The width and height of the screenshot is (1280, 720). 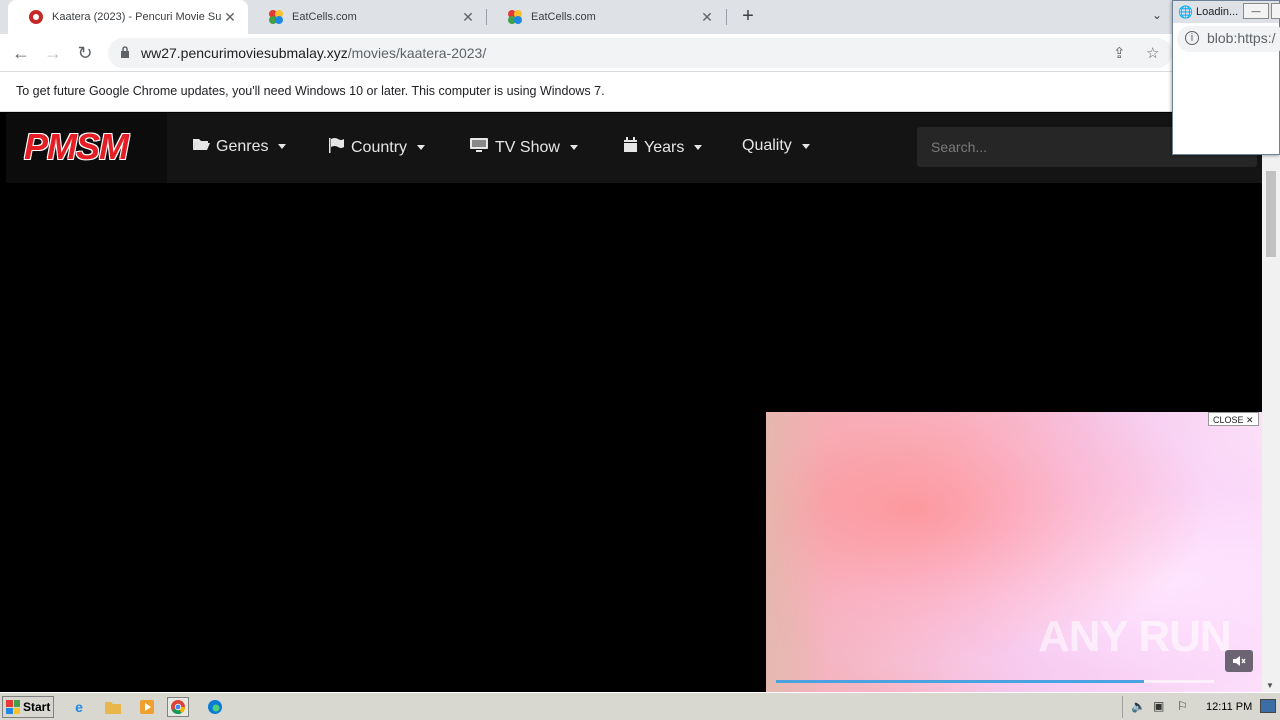 I want to click on pmsm-favicon-icon, so click(x=36, y=17).